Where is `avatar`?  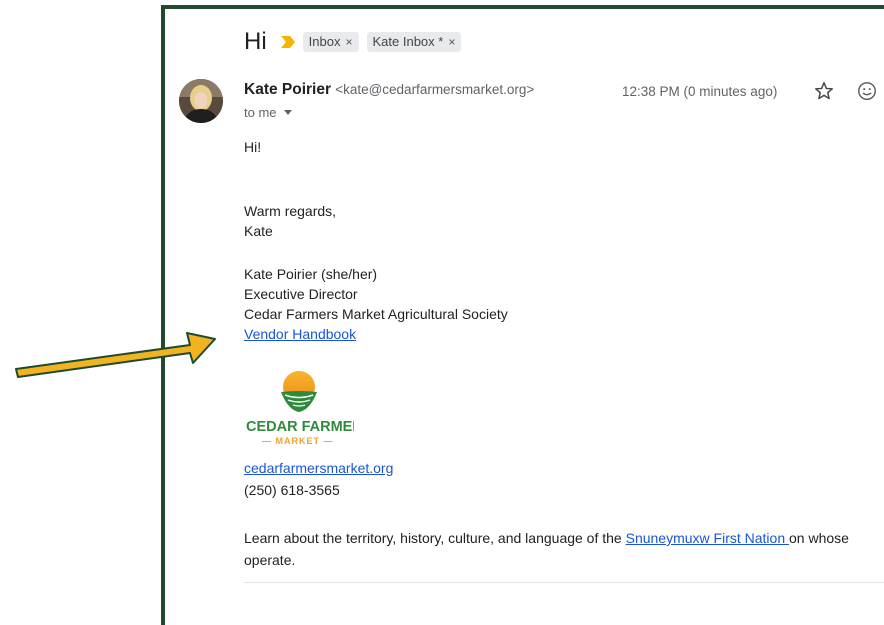
avatar is located at coordinates (201, 101).